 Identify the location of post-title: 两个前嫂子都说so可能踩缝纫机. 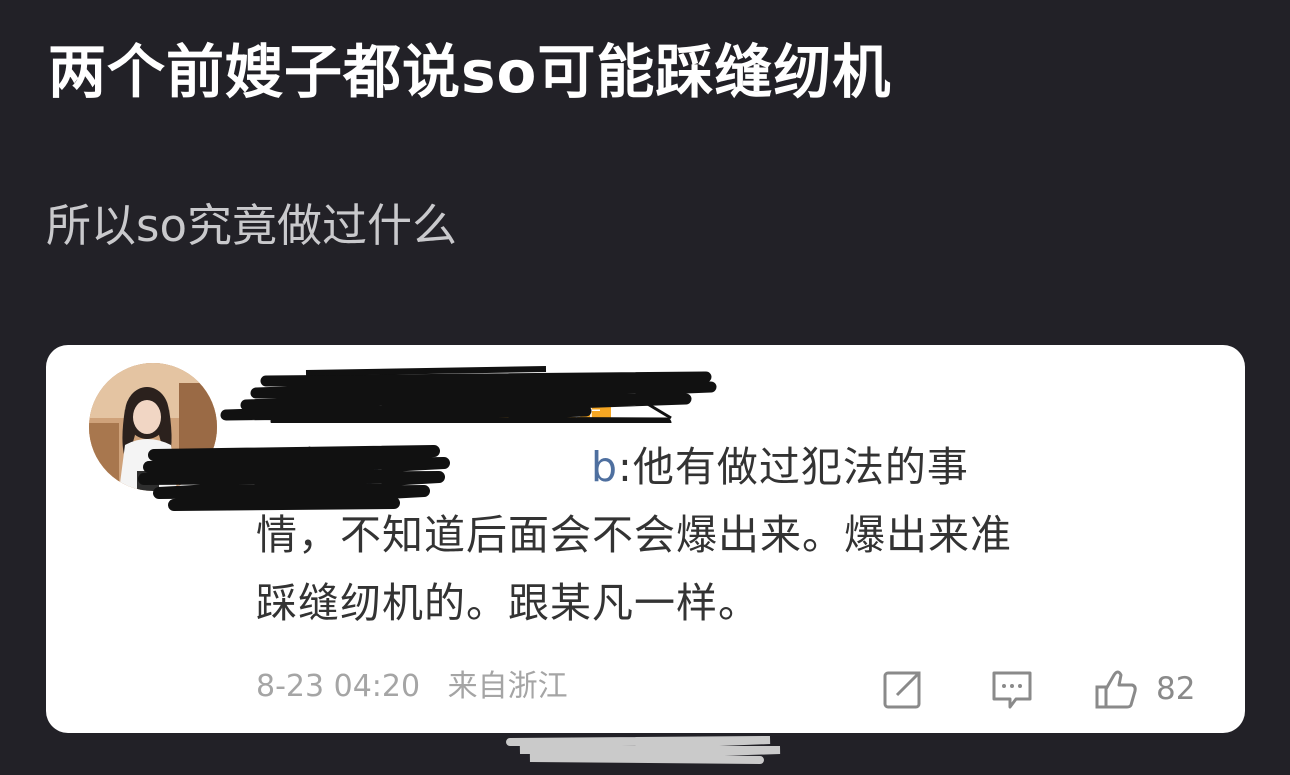
(470, 72).